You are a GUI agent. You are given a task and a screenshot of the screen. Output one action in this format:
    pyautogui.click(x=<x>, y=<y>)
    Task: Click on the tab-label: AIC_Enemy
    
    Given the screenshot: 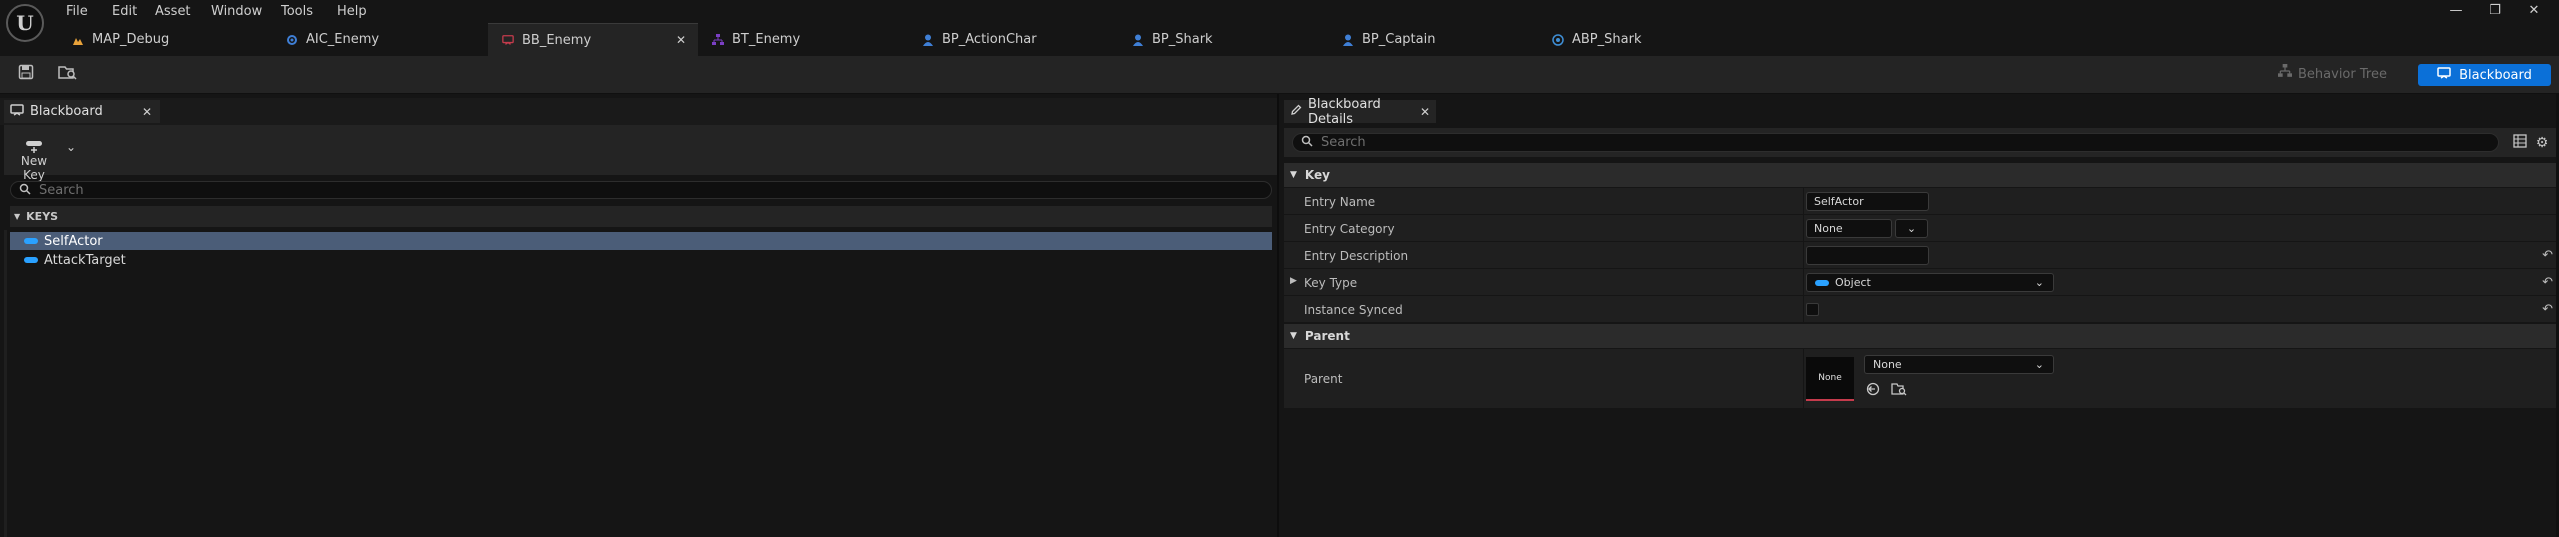 What is the action you would take?
    pyautogui.click(x=343, y=39)
    